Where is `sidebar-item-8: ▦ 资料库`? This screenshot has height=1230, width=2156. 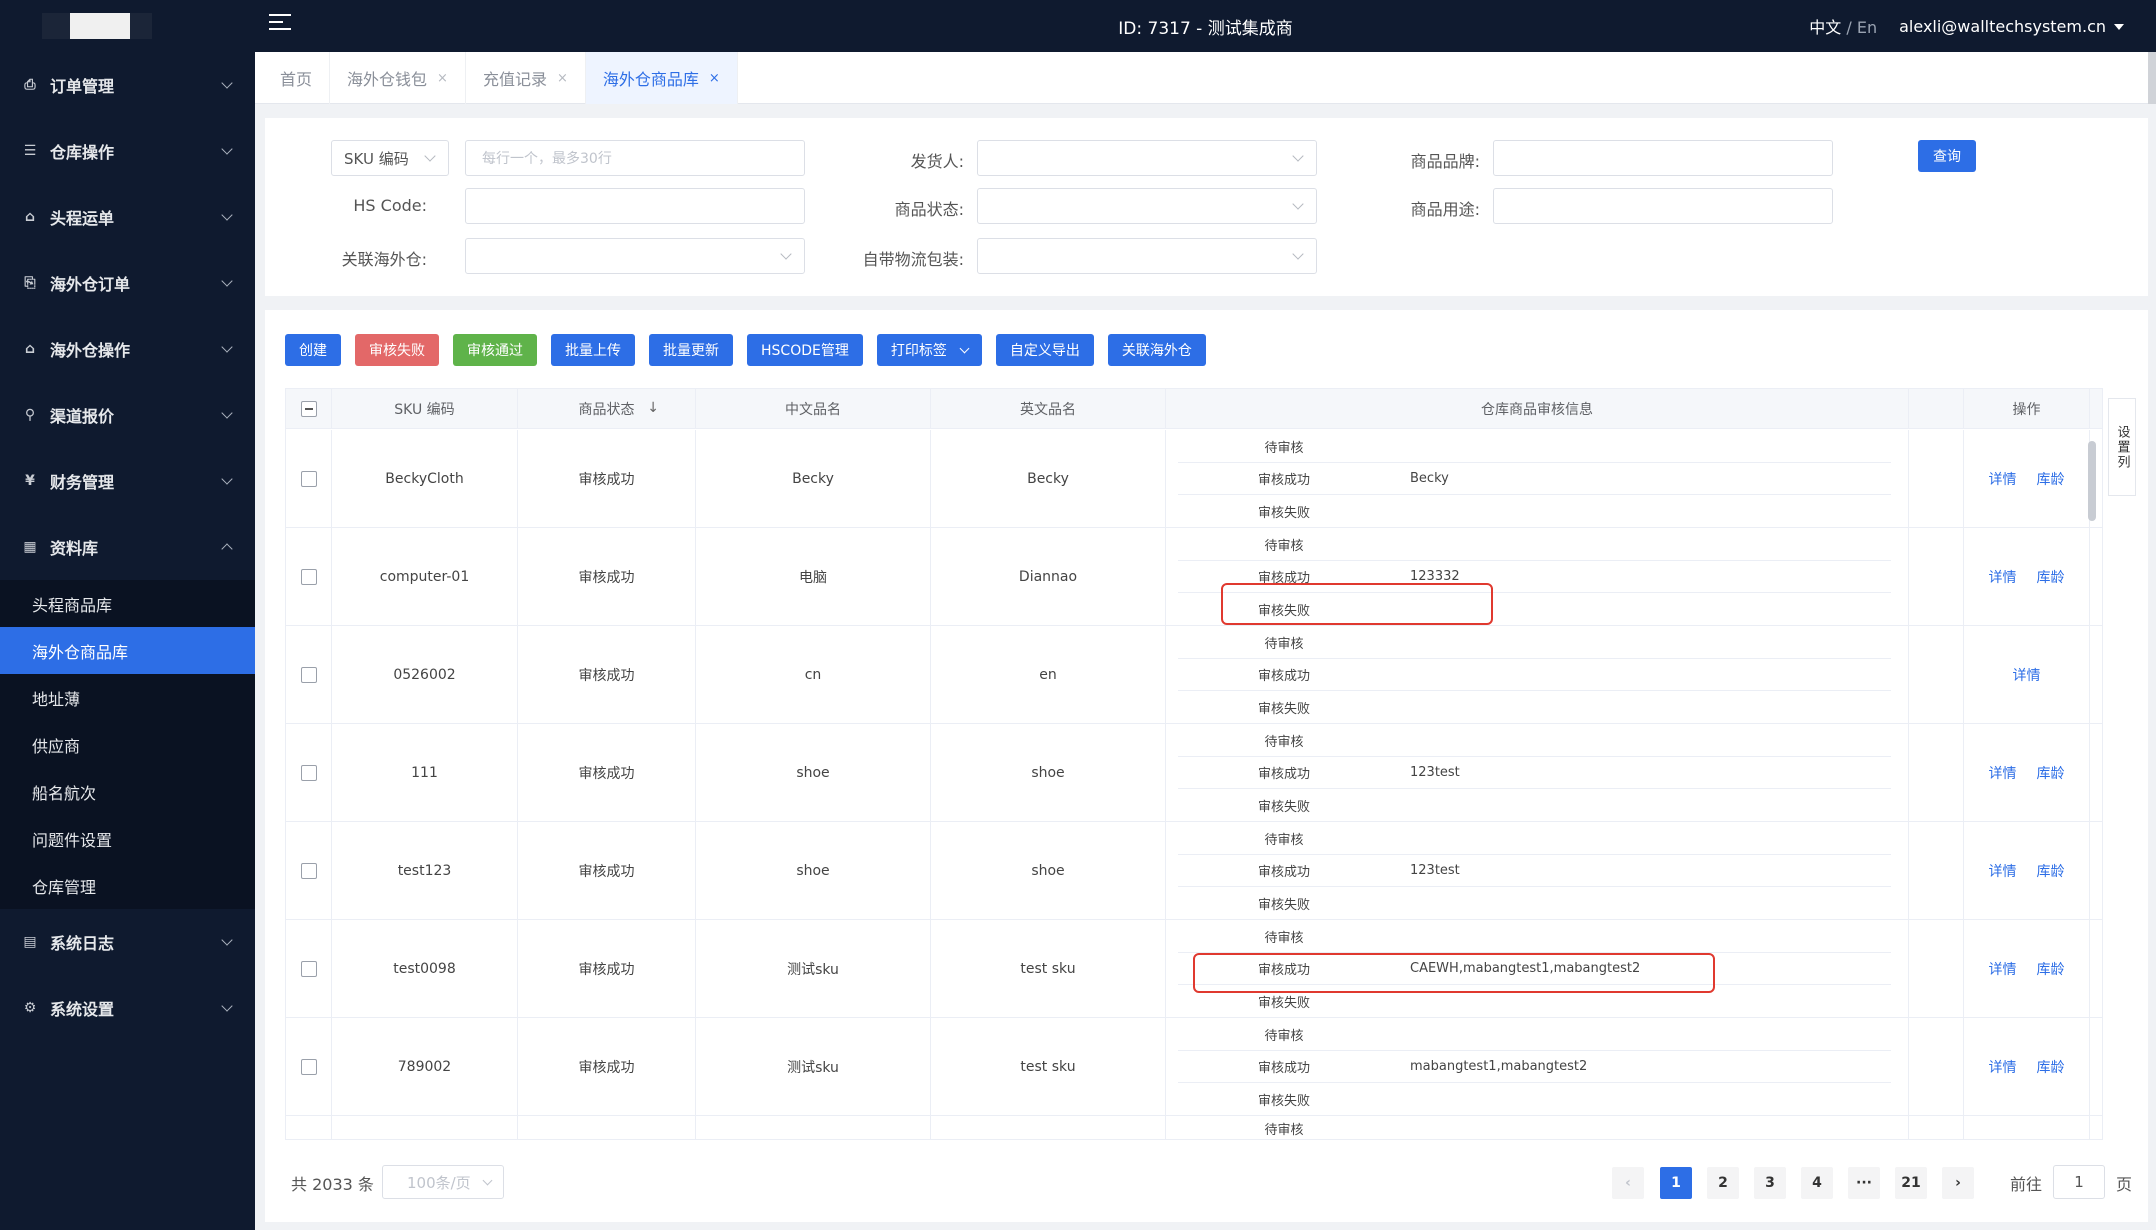
sidebar-item-8: ▦ 资料库 is located at coordinates (127, 547).